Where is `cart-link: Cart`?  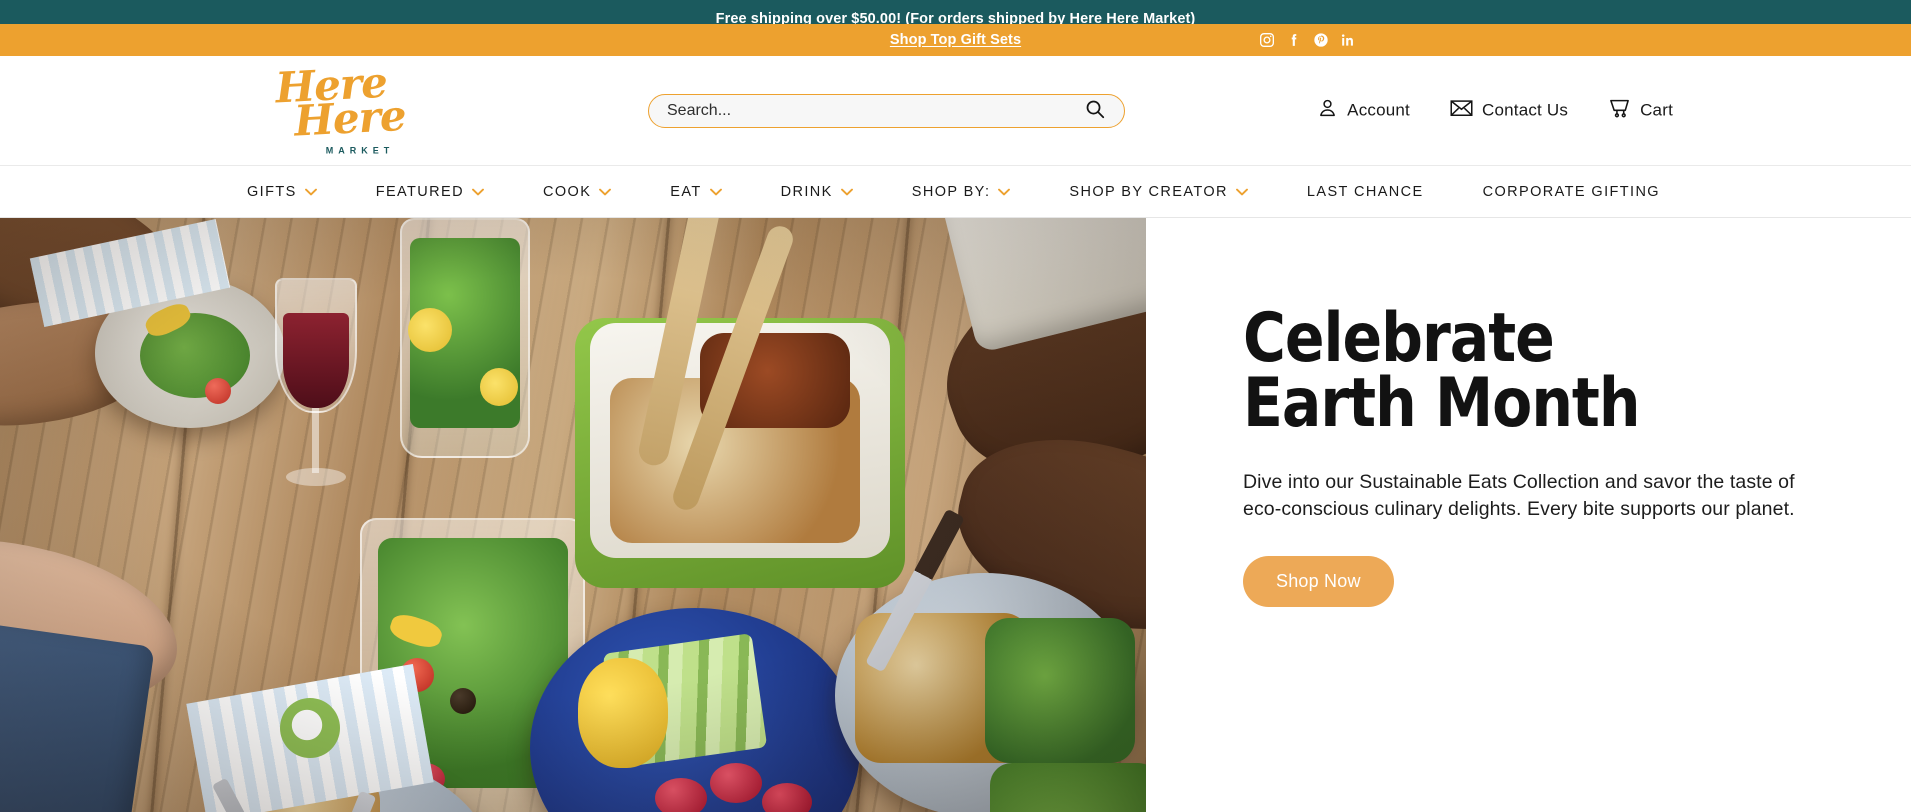 cart-link: Cart is located at coordinates (1640, 110).